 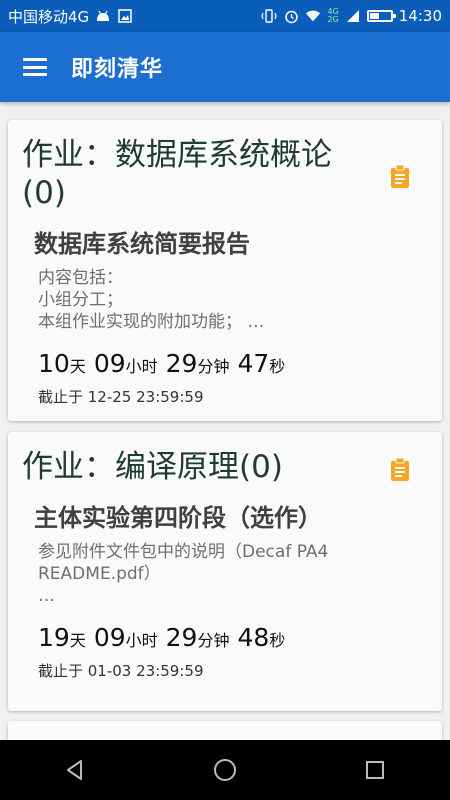 I want to click on deadline-text: 截止于 12-25 23:59:59, so click(x=121, y=397).